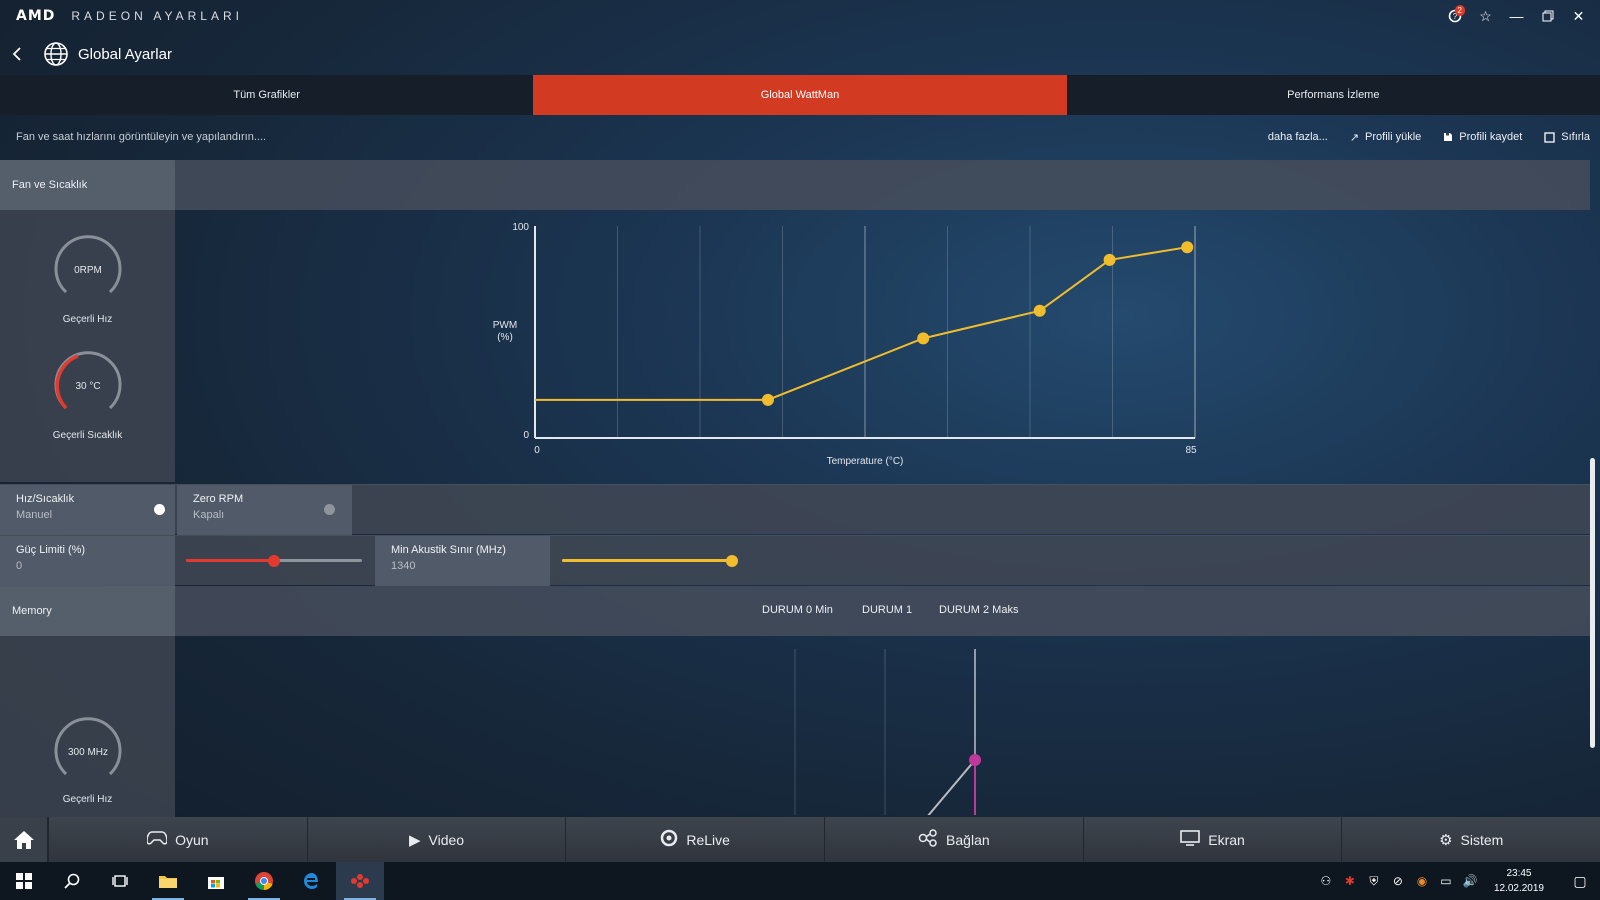 This screenshot has width=1600, height=900. Describe the element at coordinates (87, 435) in the screenshot. I see `temperature-label: Geçerli Sıcaklık` at that location.